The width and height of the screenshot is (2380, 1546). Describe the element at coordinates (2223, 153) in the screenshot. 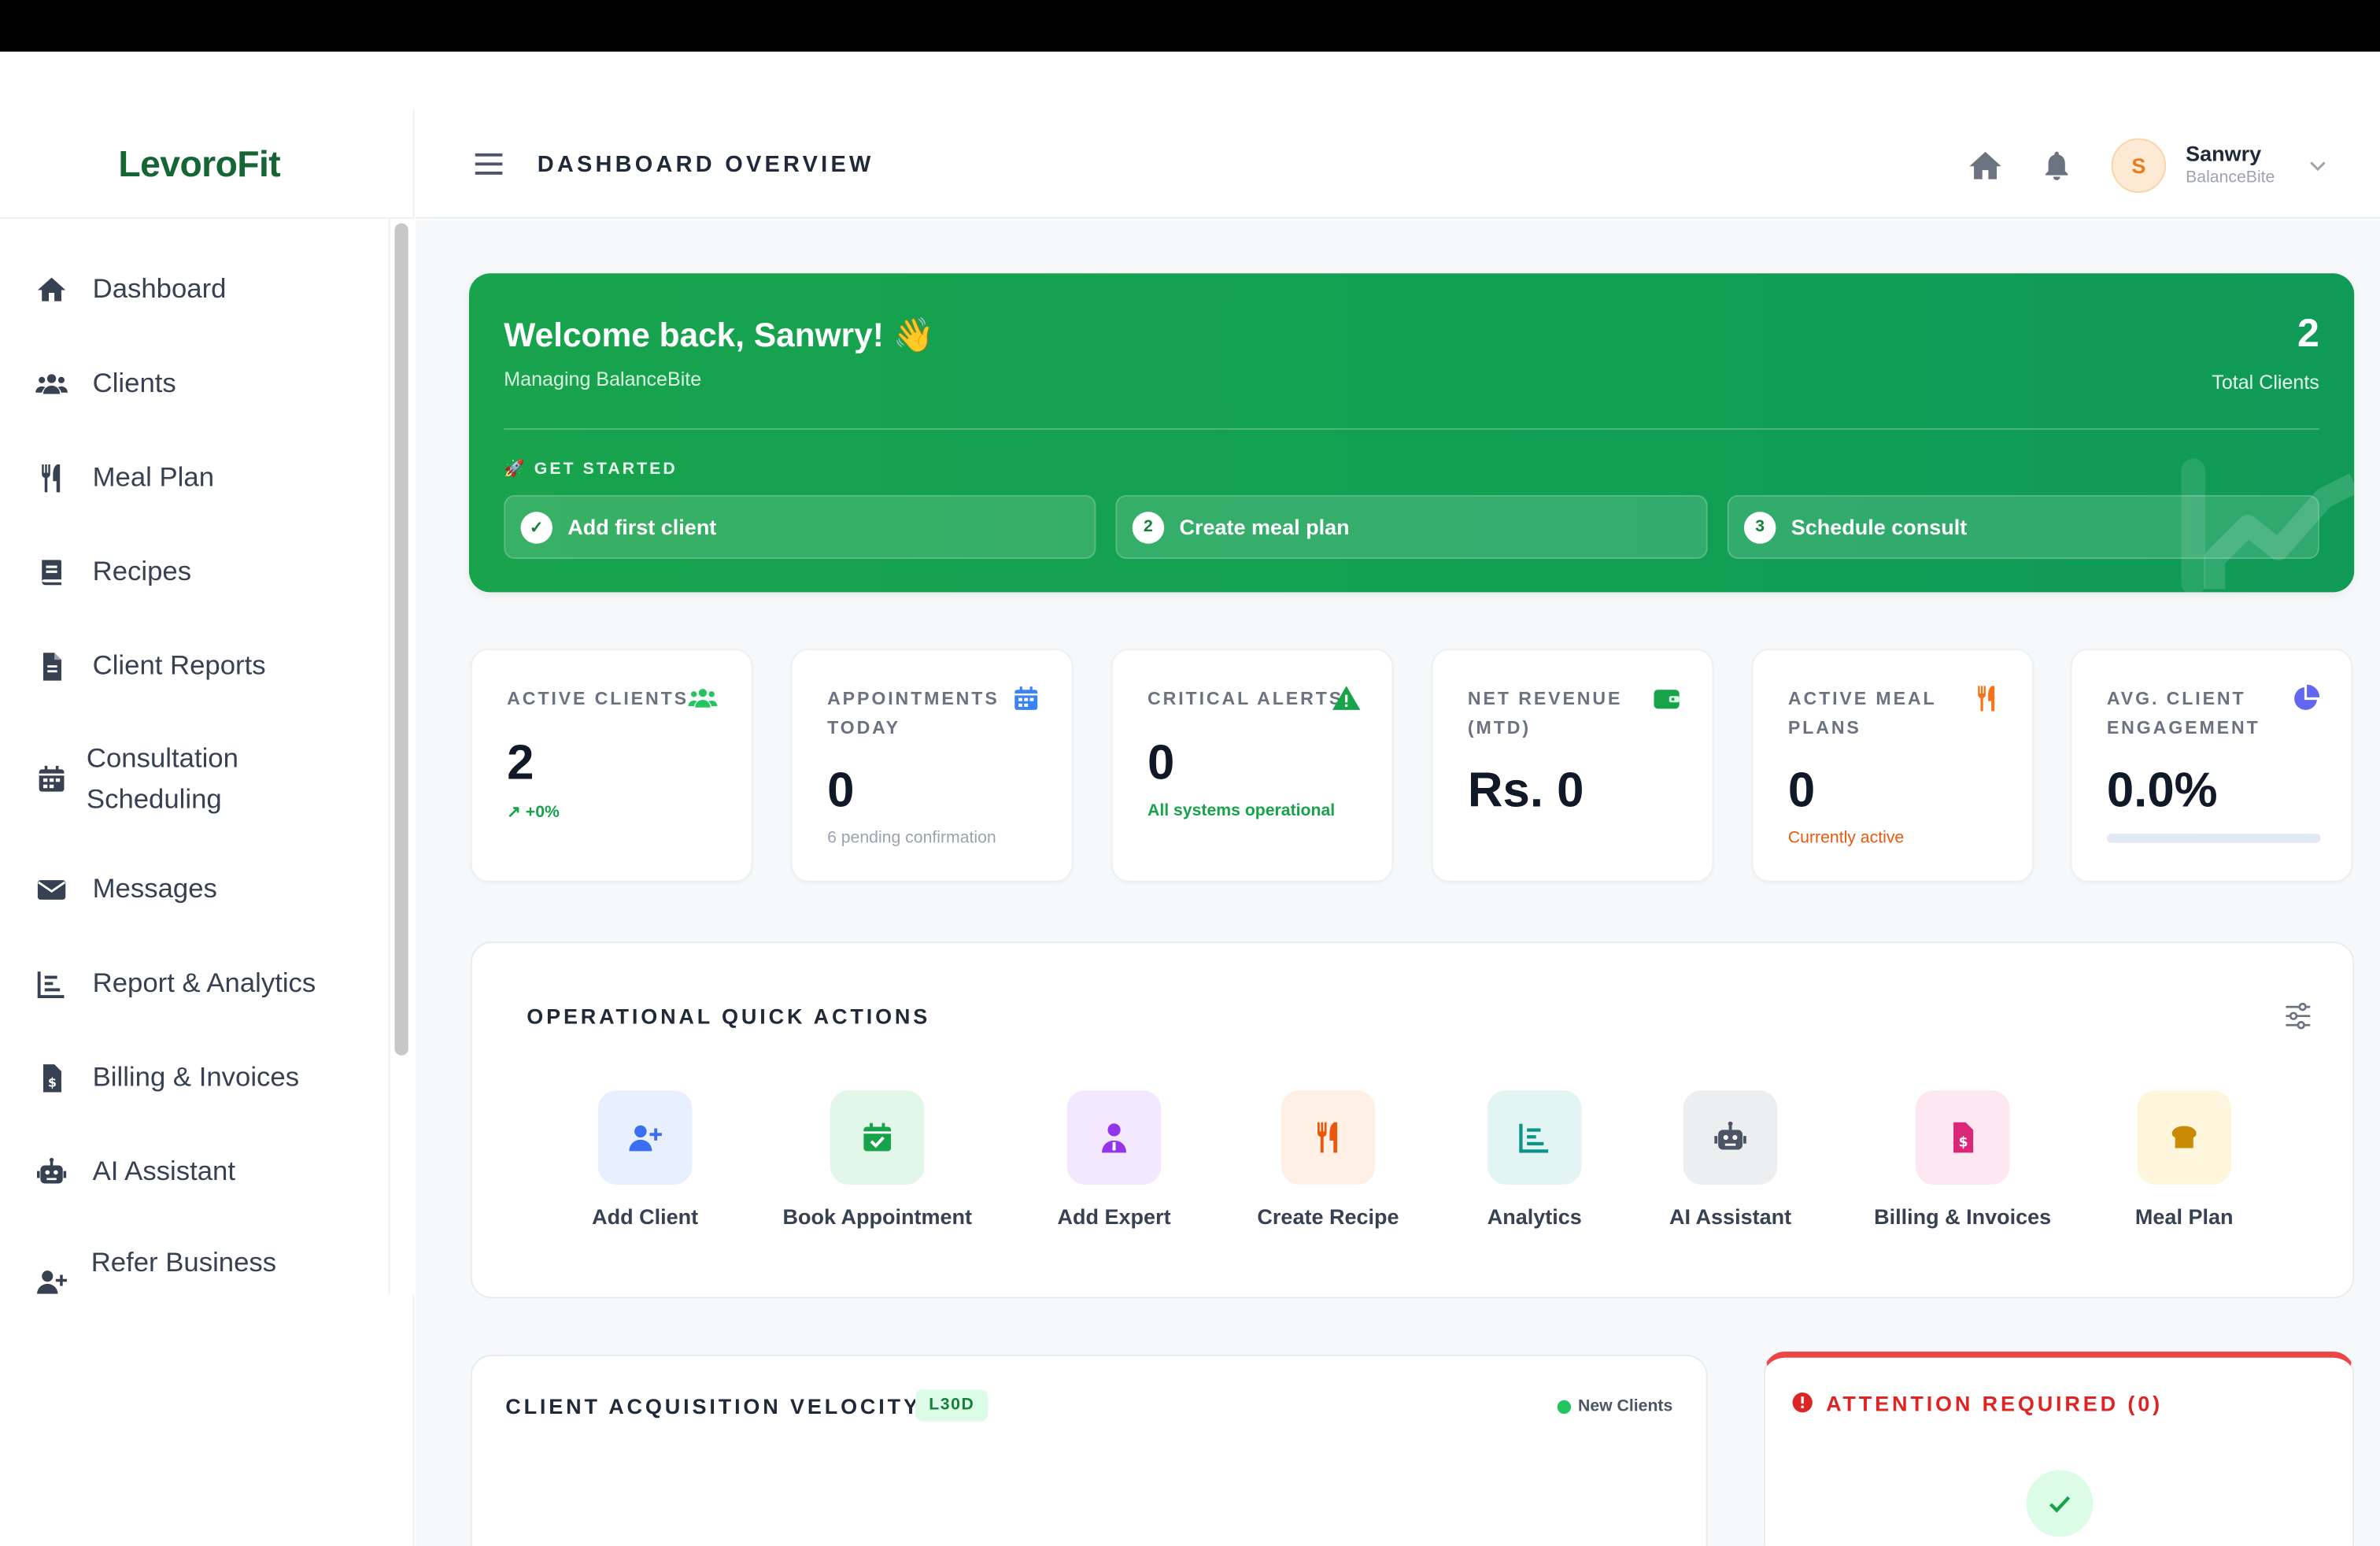

I see `user-name: Sanwry` at that location.